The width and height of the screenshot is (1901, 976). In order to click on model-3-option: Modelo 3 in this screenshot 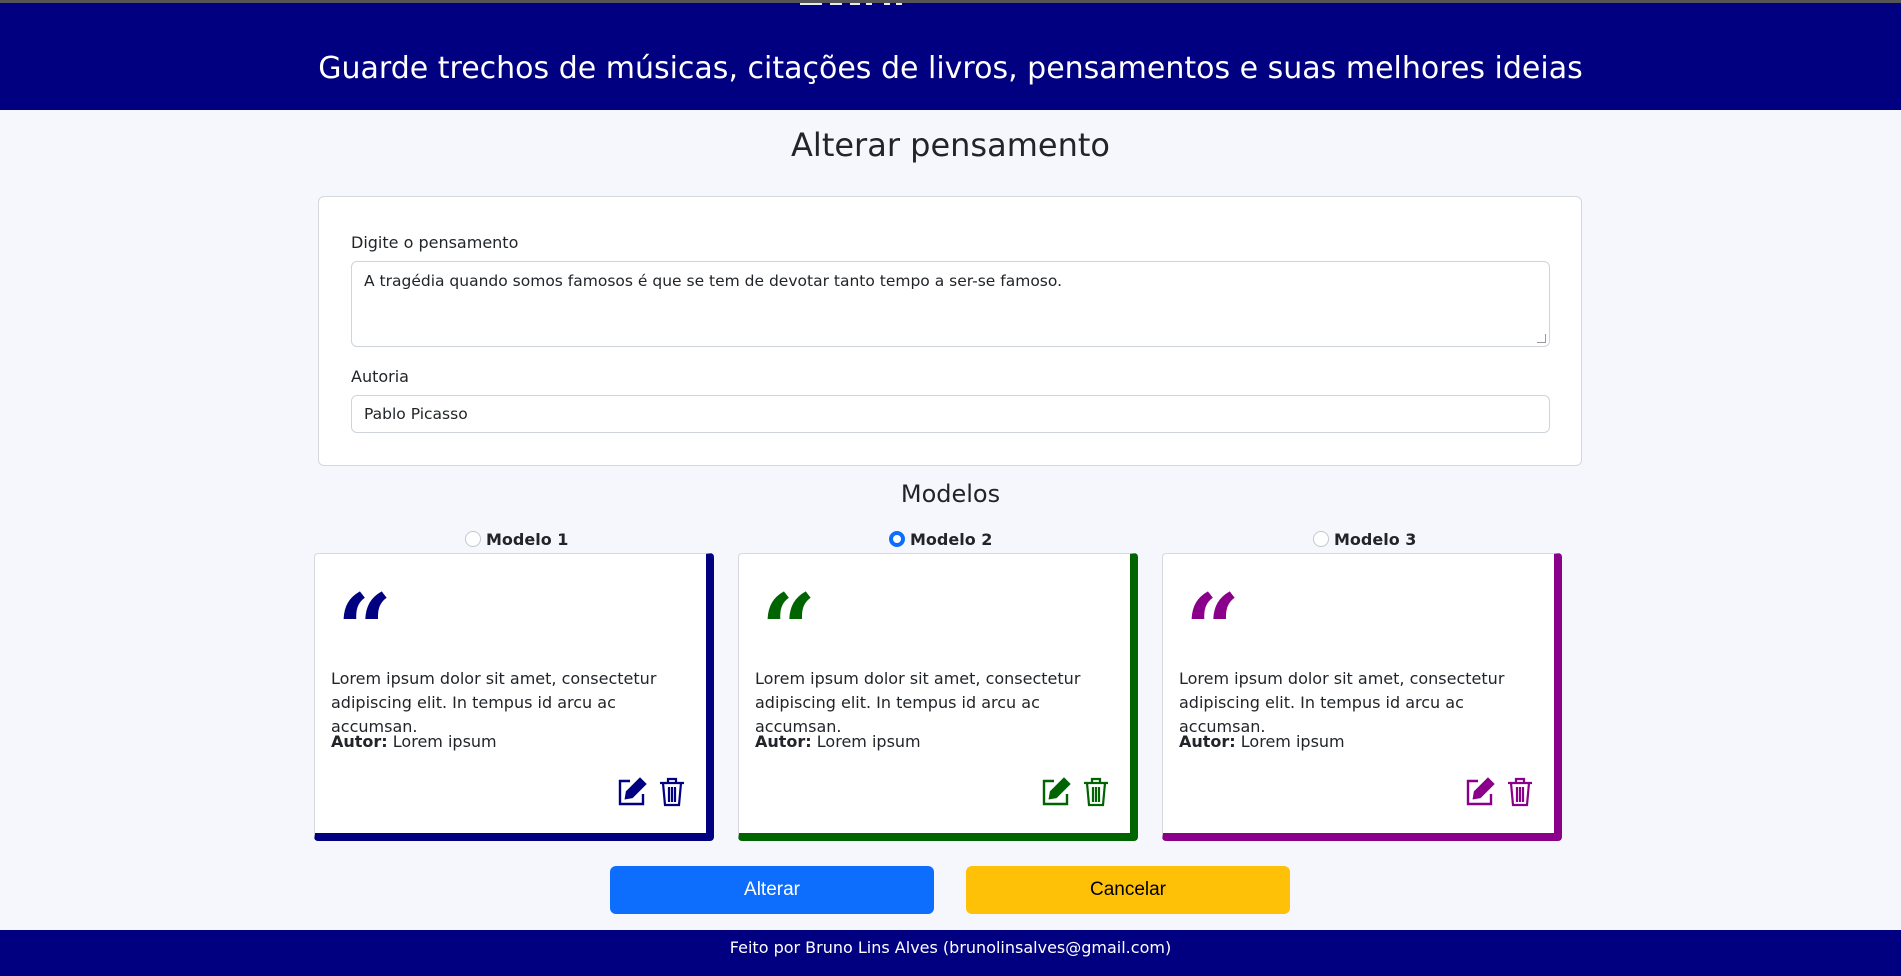, I will do `click(1364, 539)`.